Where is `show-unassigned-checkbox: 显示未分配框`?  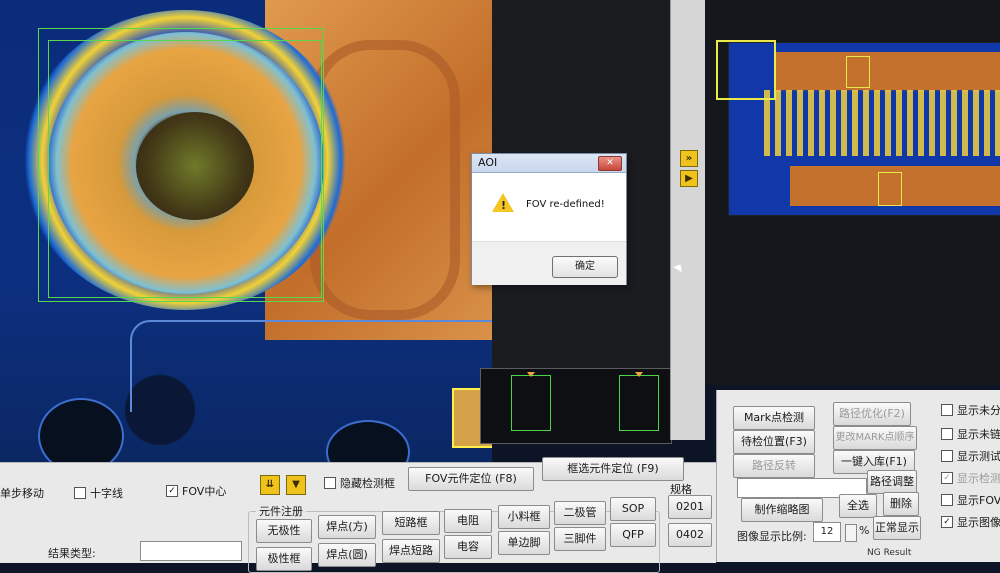
show-unassigned-checkbox: 显示未分配框 is located at coordinates (970, 410).